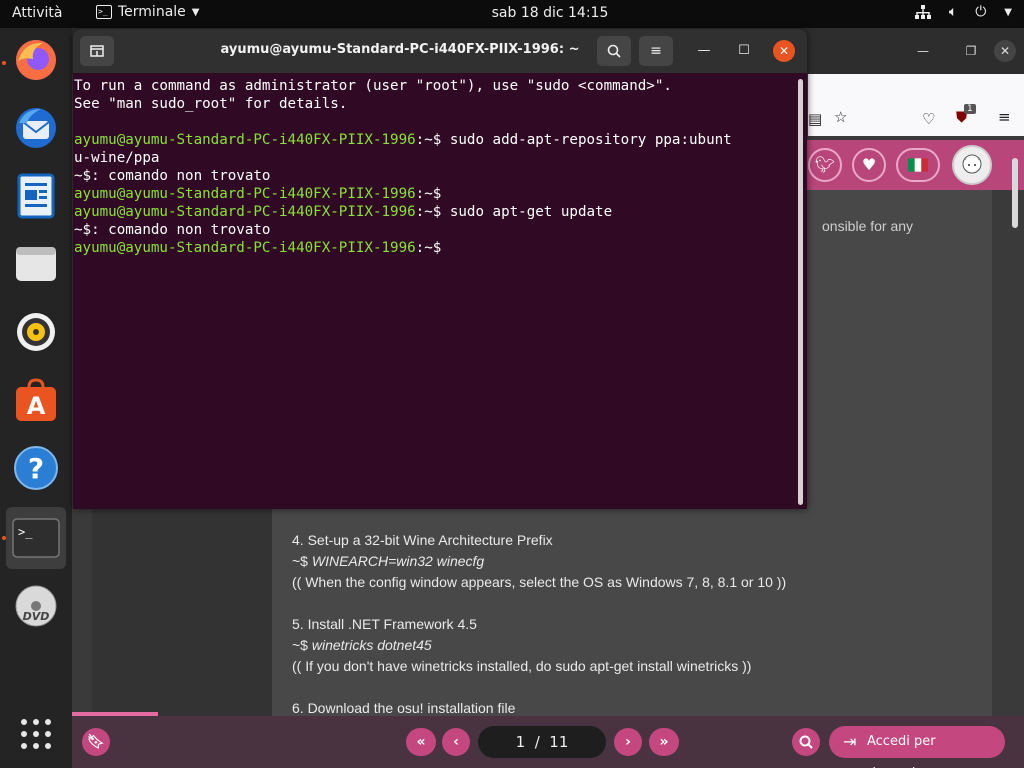  What do you see at coordinates (421, 742) in the screenshot?
I see `first-page-button: «` at bounding box center [421, 742].